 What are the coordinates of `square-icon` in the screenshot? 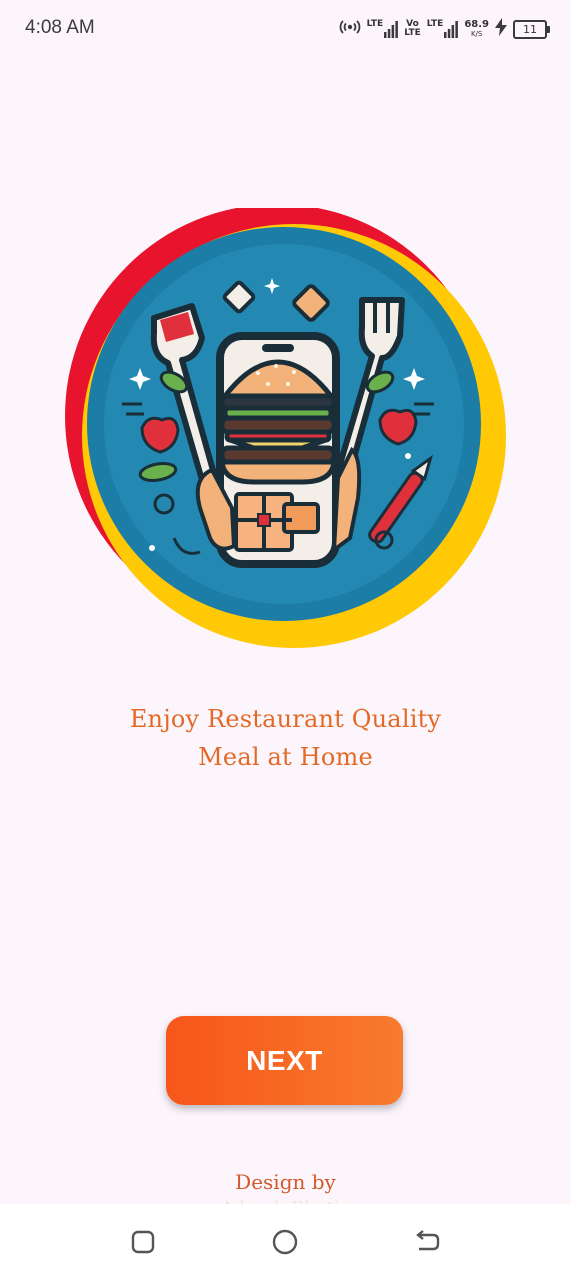 It's located at (143, 1242).